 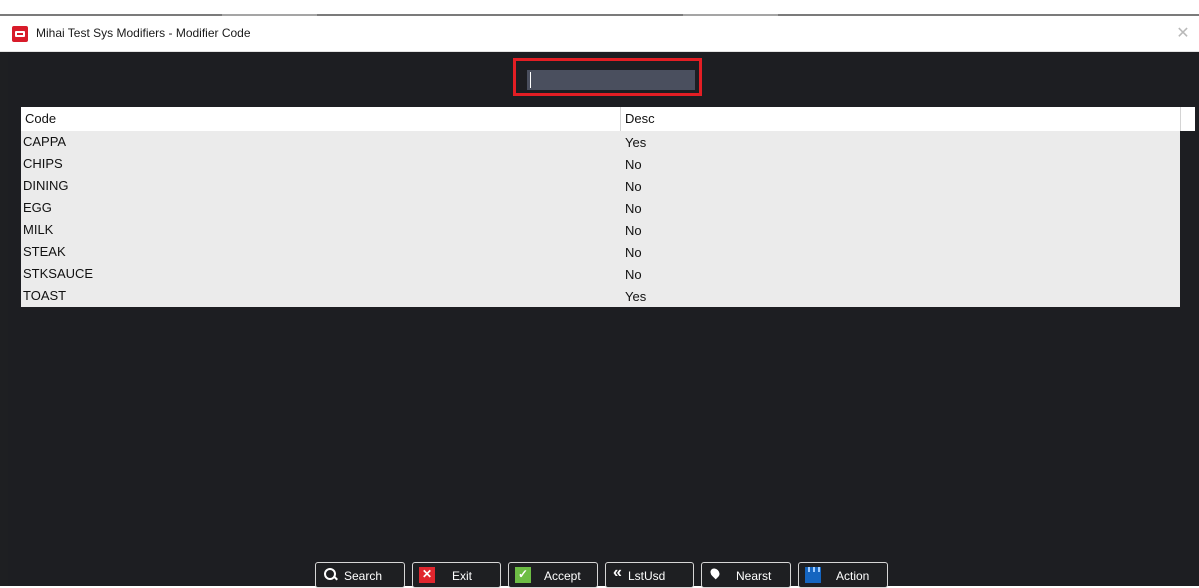 I want to click on double-chevron-left-icon, so click(x=620, y=573).